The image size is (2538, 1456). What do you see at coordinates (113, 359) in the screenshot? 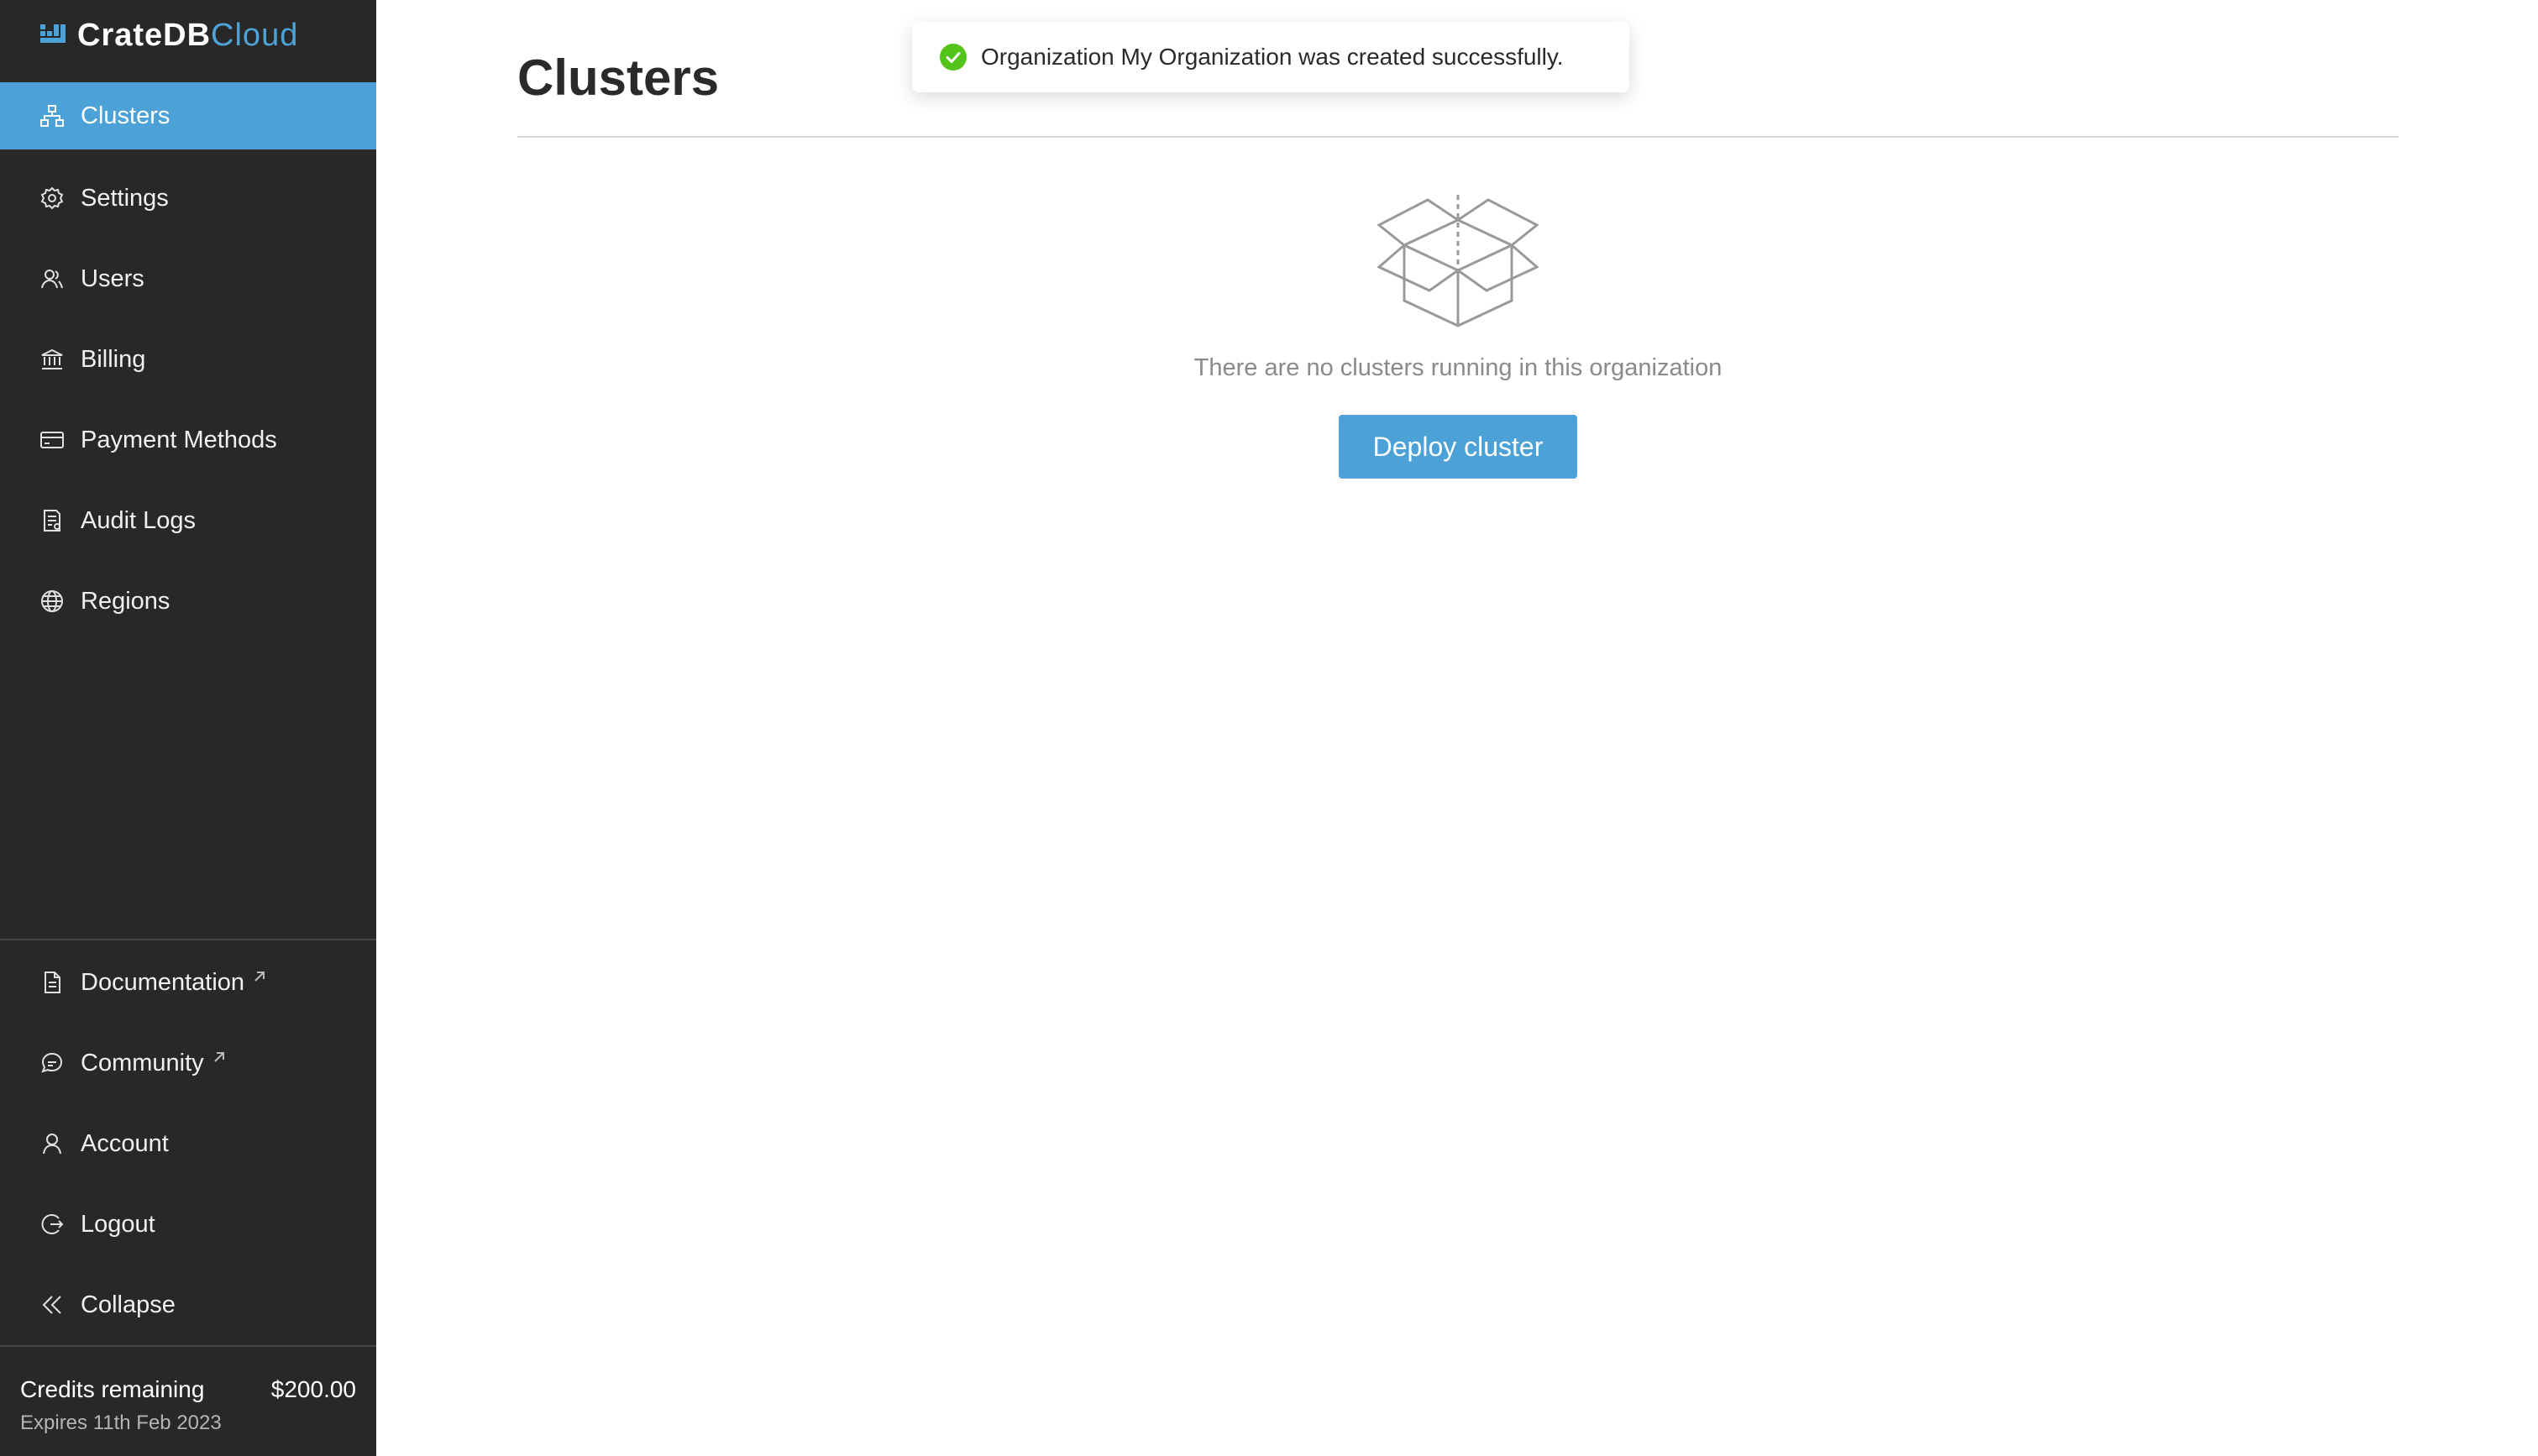
I see `sidebar-item-label: Billing` at bounding box center [113, 359].